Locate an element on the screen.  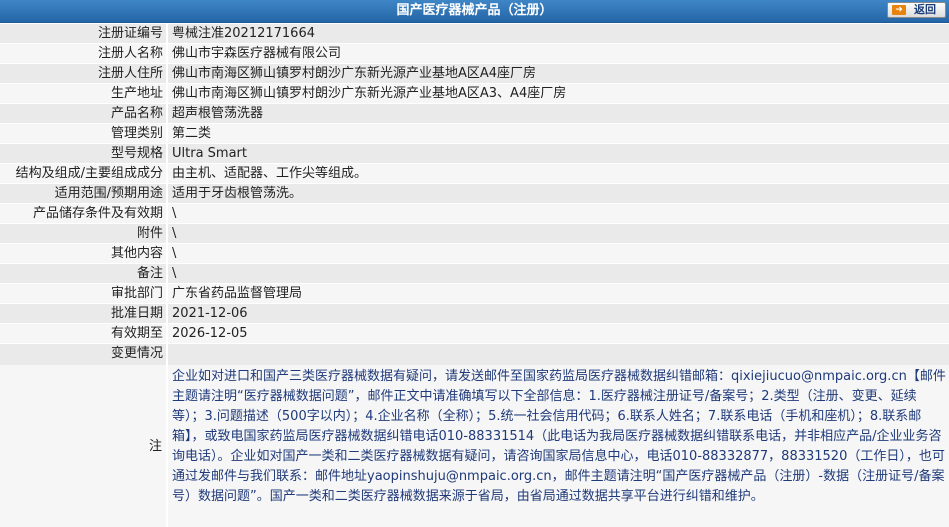
page-title: 国产医疗器械产品（注册） is located at coordinates (474, 10).